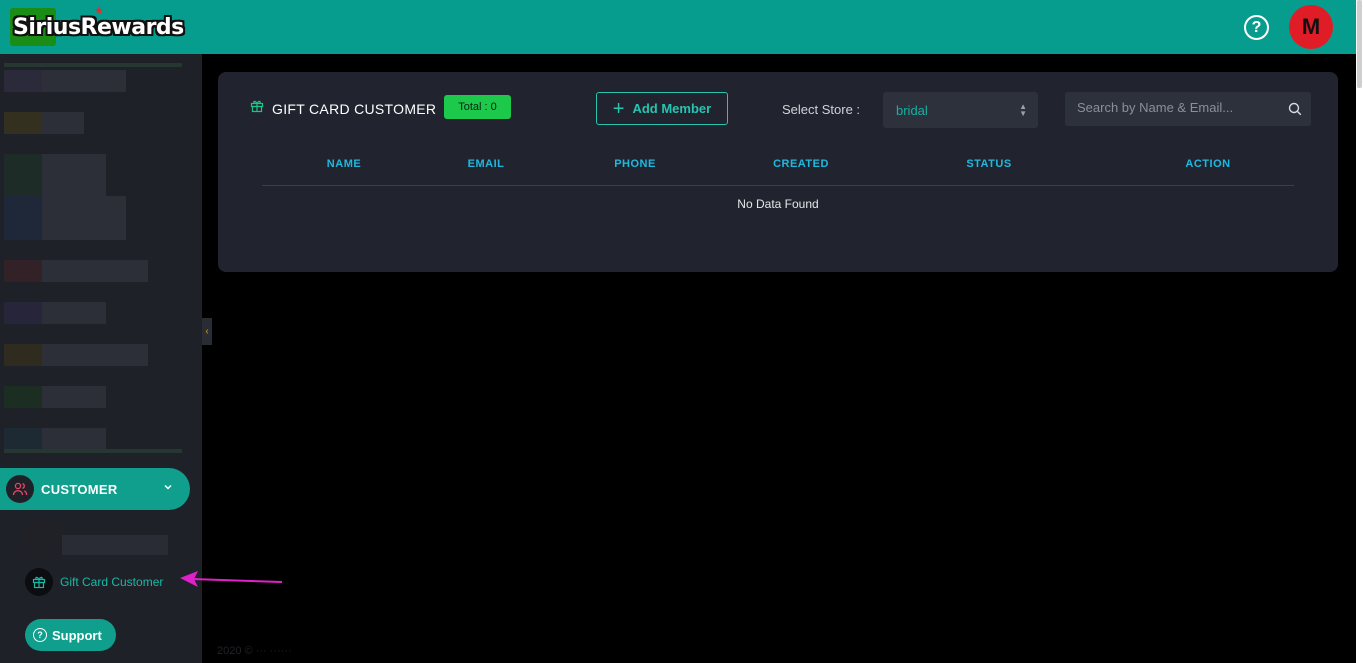 Image resolution: width=1363 pixels, height=663 pixels. What do you see at coordinates (1359, 331) in the screenshot?
I see `page-scrollbar` at bounding box center [1359, 331].